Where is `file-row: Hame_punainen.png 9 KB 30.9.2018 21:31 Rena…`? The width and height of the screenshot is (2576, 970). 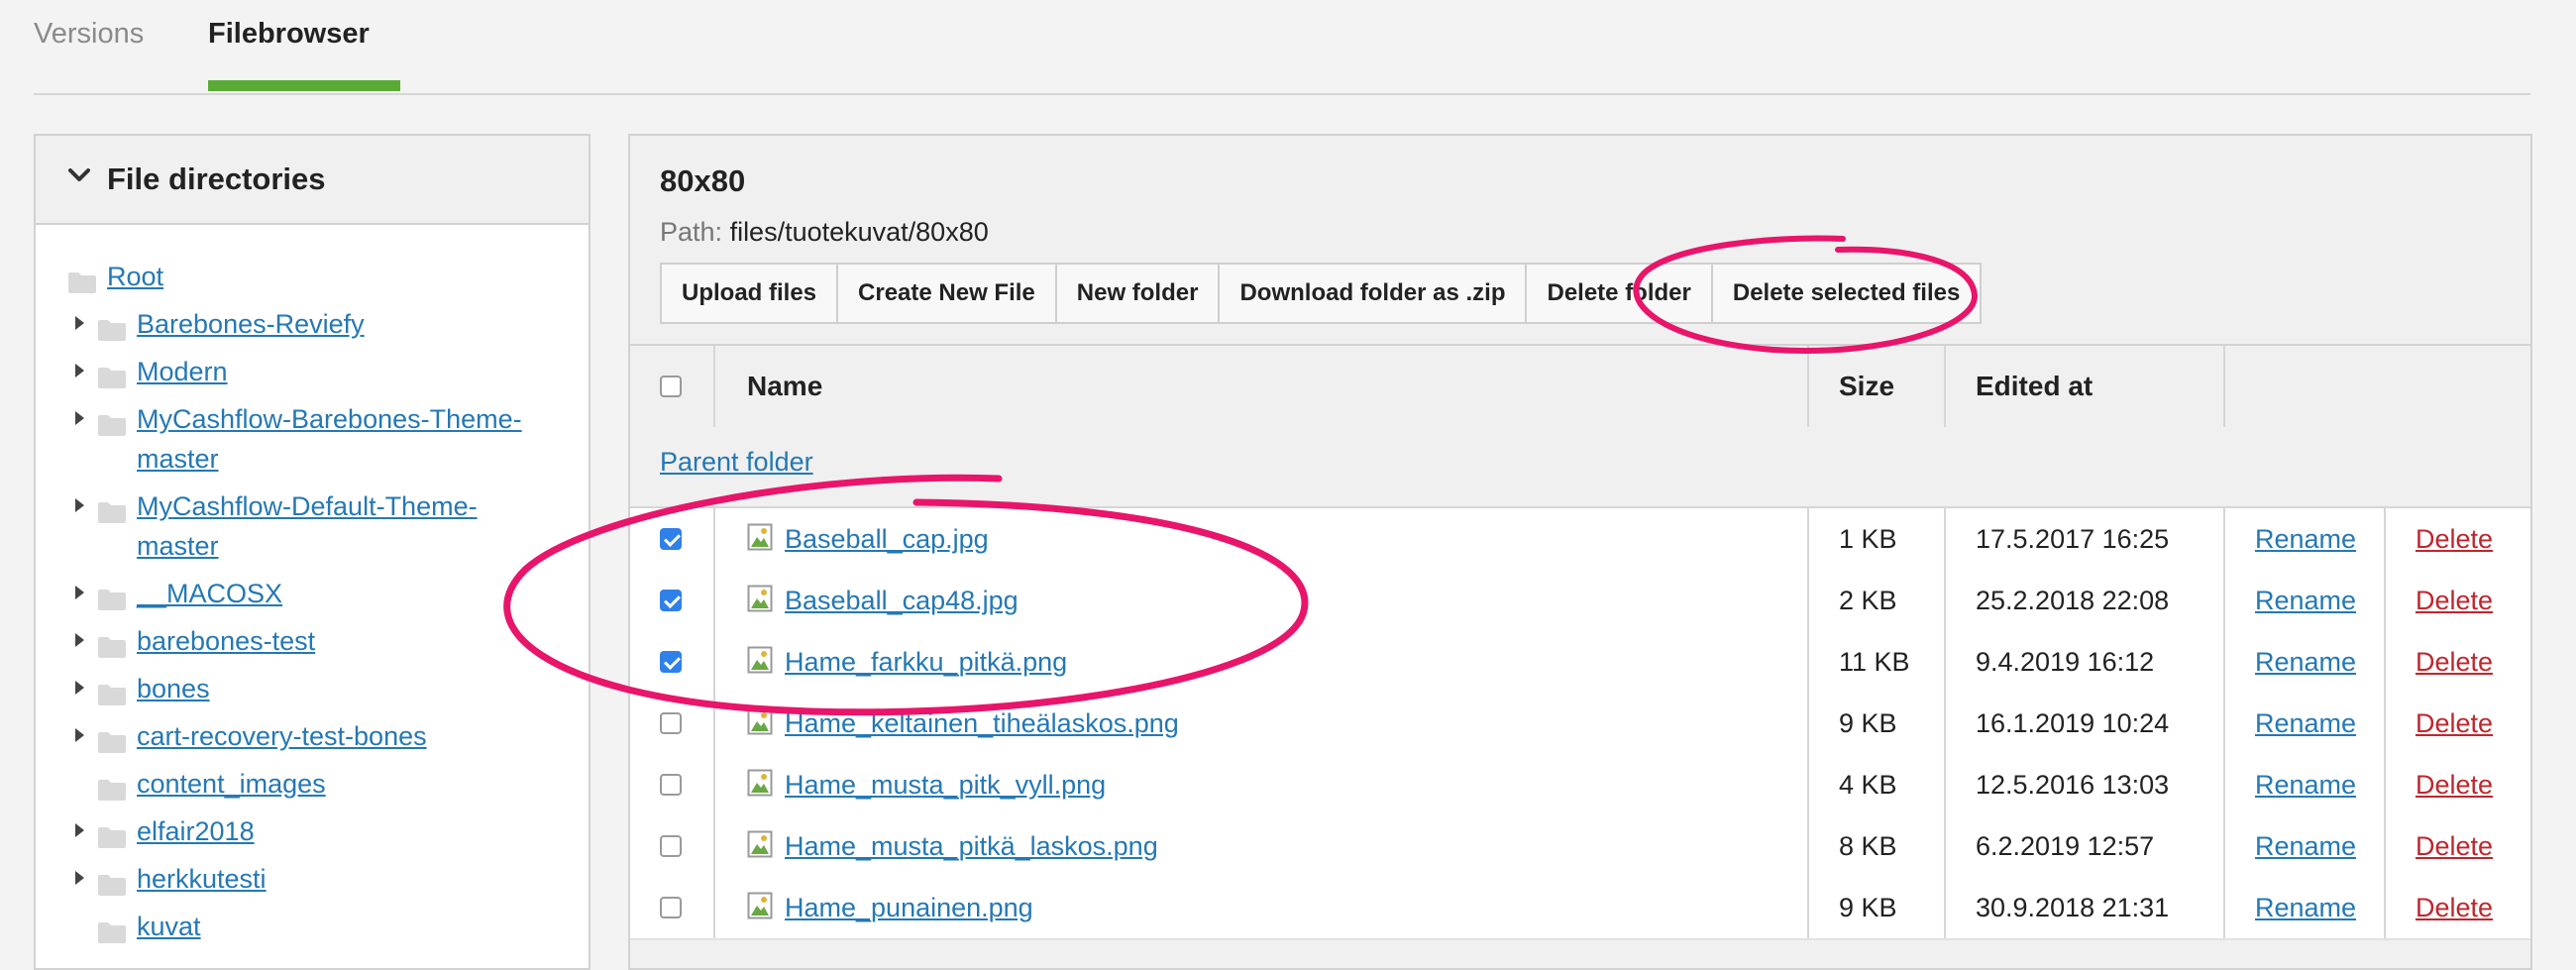 file-row: Hame_punainen.png 9 KB 30.9.2018 21:31 Rena… is located at coordinates (1580, 908).